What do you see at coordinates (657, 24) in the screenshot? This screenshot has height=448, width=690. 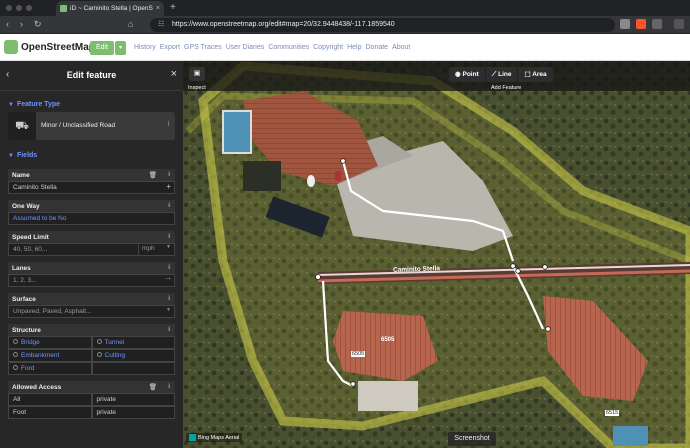 I see `rewards-icon` at bounding box center [657, 24].